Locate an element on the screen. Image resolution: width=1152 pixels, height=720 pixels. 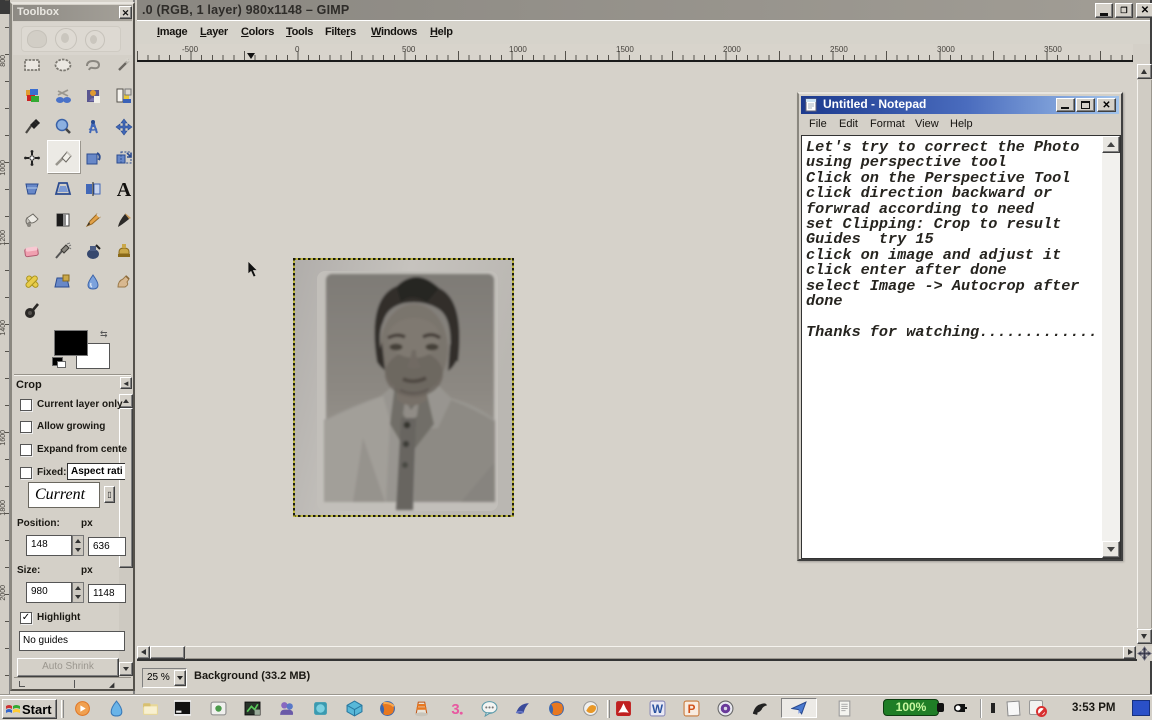
svg-text: W is located at coordinates (657, 709).